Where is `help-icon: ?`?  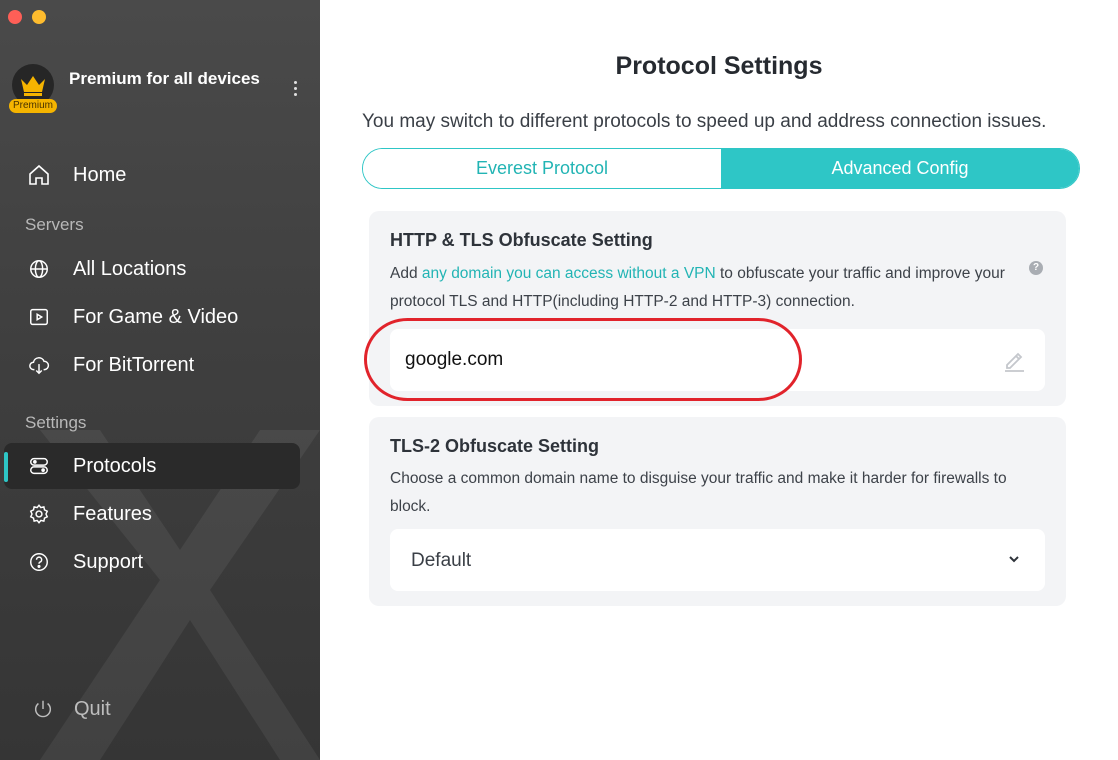 help-icon: ? is located at coordinates (1036, 268).